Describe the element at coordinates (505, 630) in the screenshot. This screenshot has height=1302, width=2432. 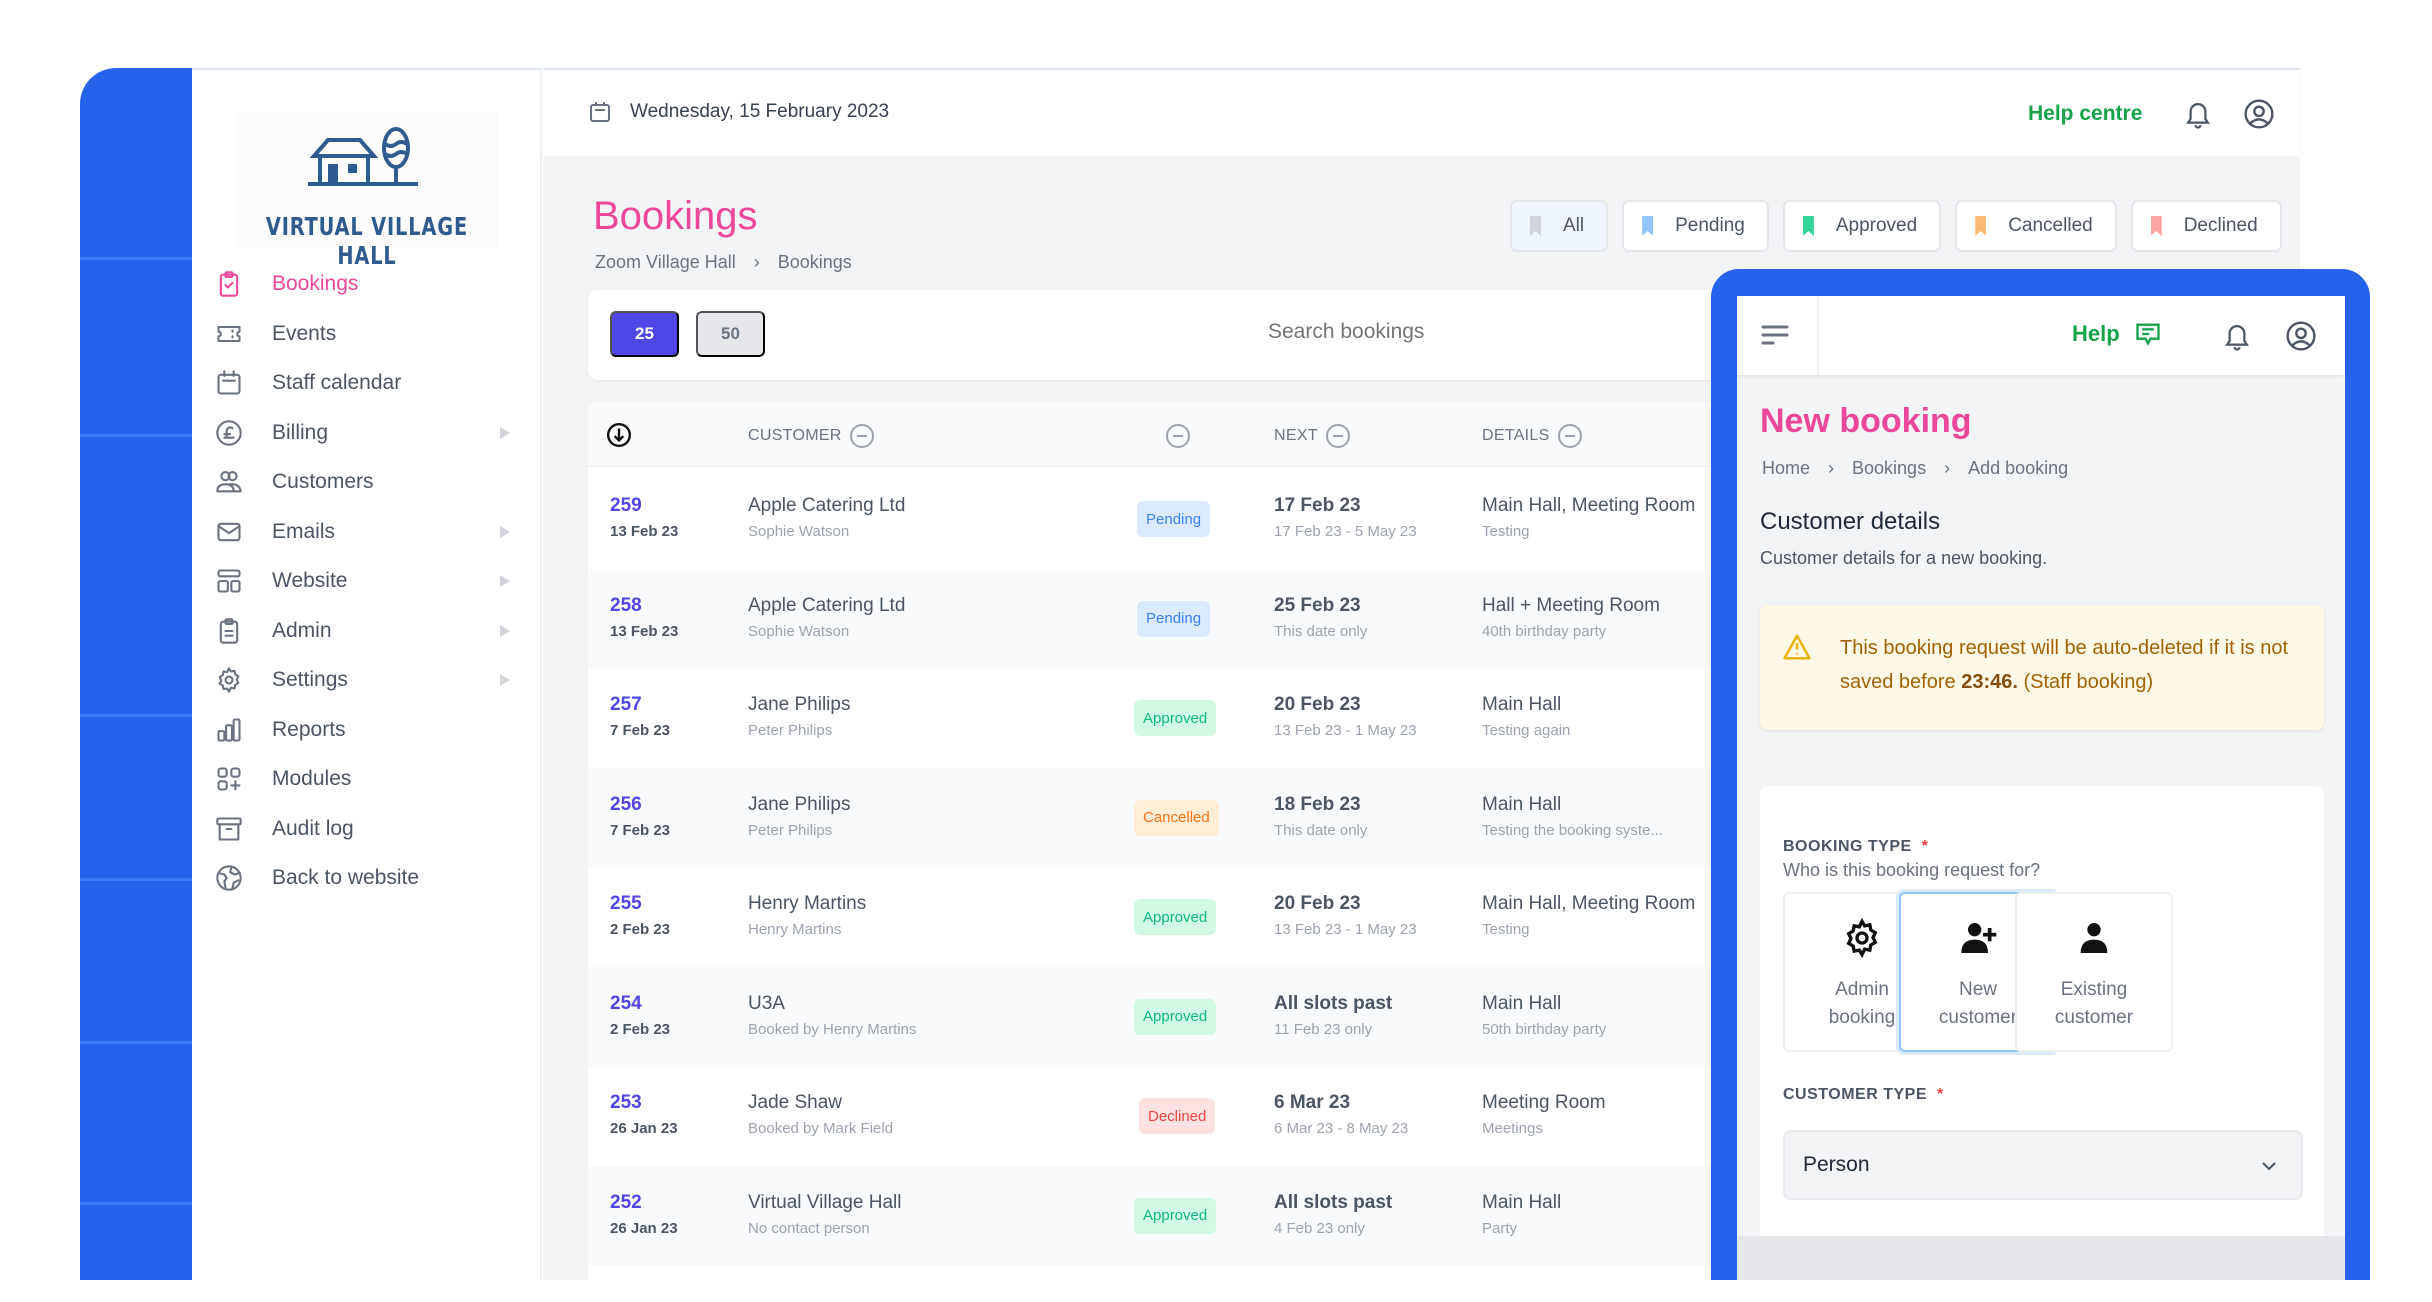
I see `submenu-arrow-icon` at that location.